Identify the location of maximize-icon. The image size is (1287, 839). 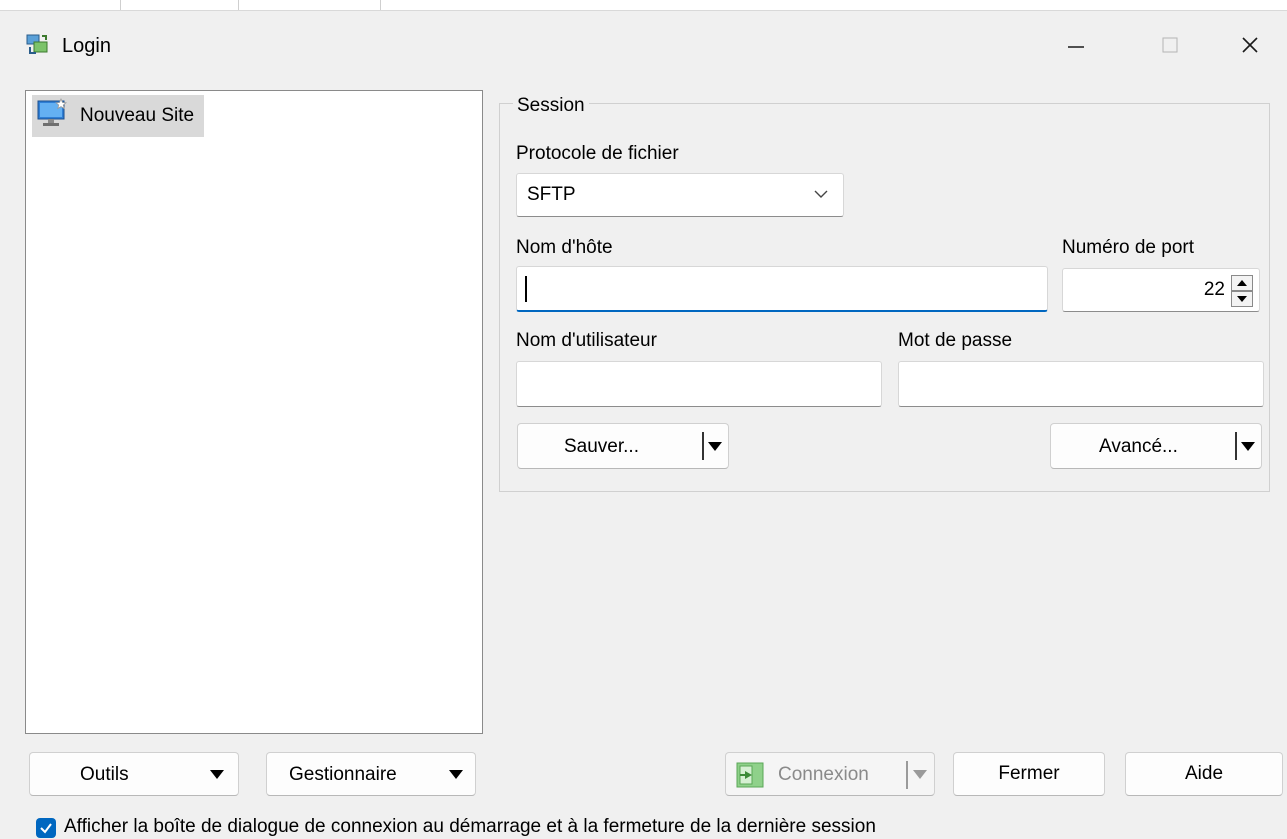
(1170, 45).